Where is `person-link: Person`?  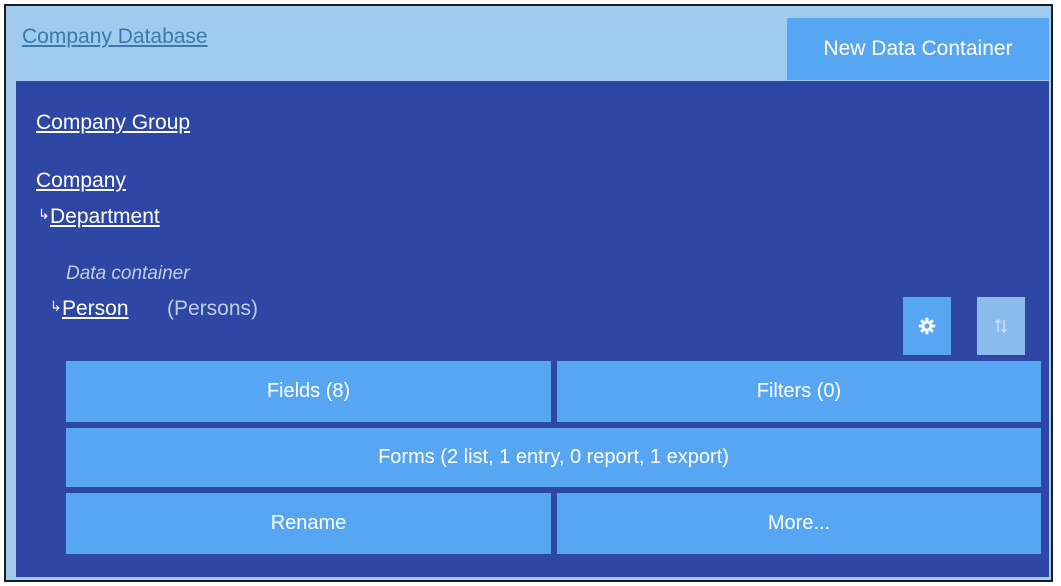
person-link: Person is located at coordinates (95, 309).